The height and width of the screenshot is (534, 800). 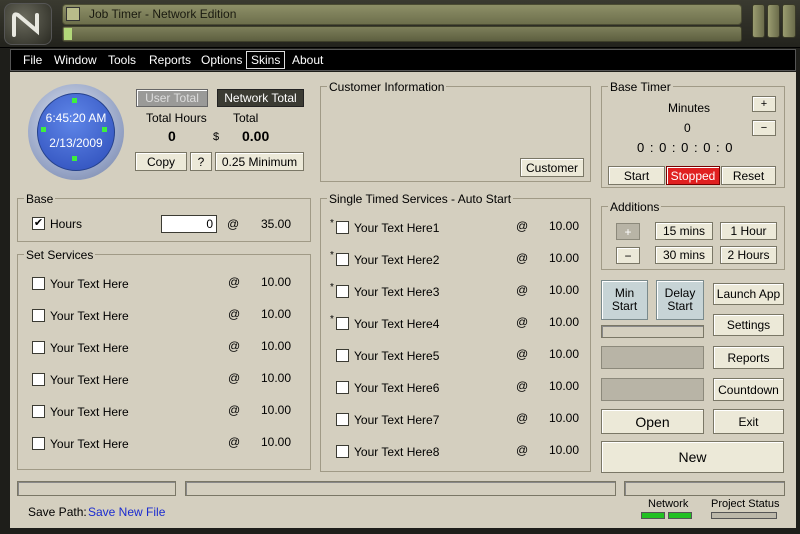 What do you see at coordinates (172, 98) in the screenshot?
I see `user-total-button: User Total` at bounding box center [172, 98].